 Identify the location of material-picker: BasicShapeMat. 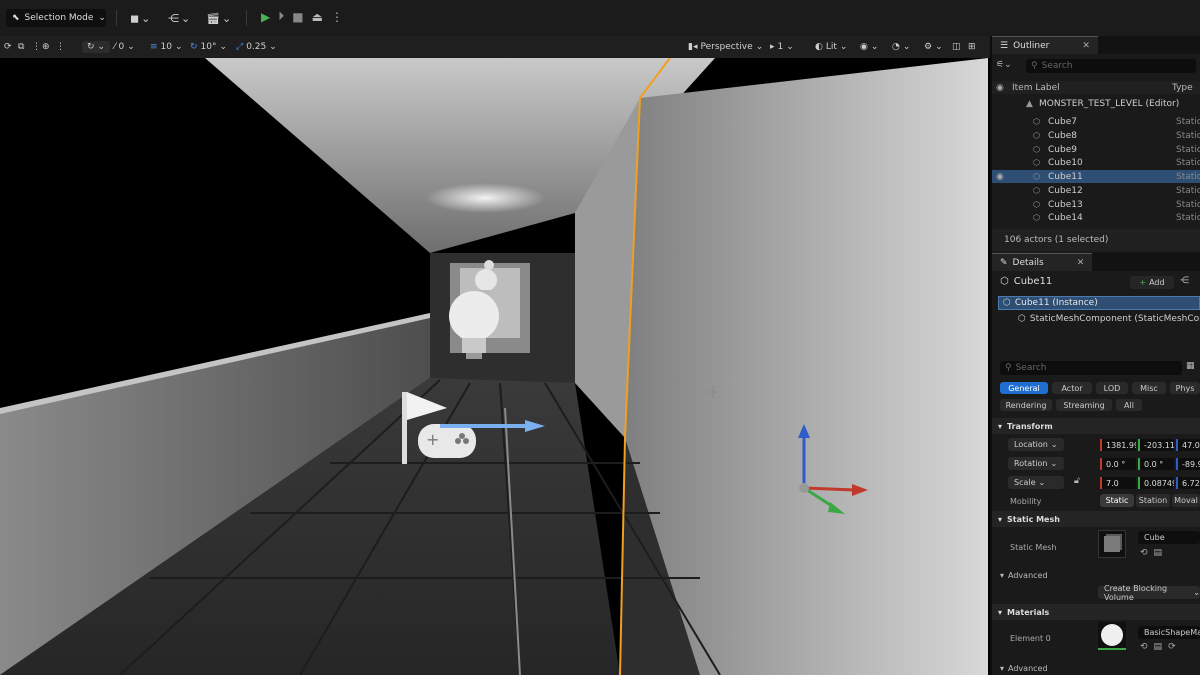
(1169, 632).